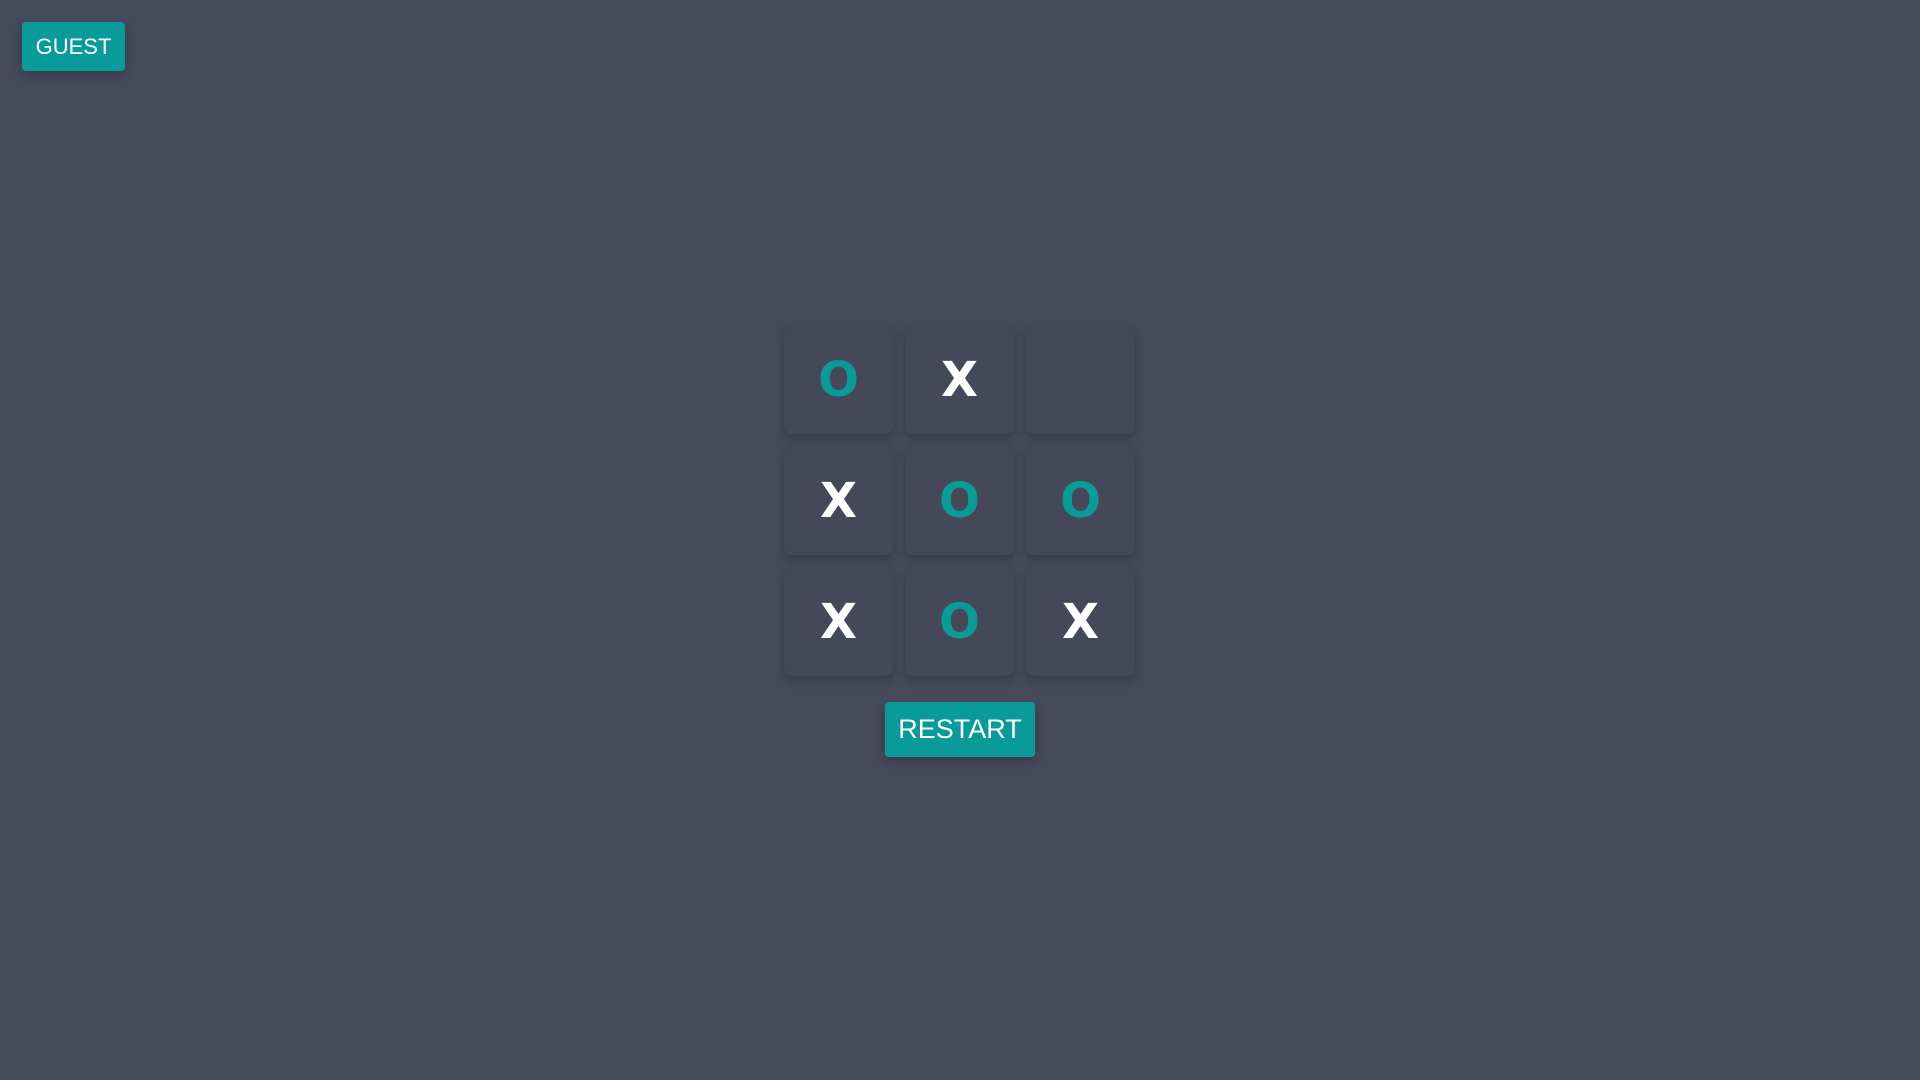 The image size is (1920, 1080). What do you see at coordinates (1080, 500) in the screenshot?
I see `board-cell-5: O` at bounding box center [1080, 500].